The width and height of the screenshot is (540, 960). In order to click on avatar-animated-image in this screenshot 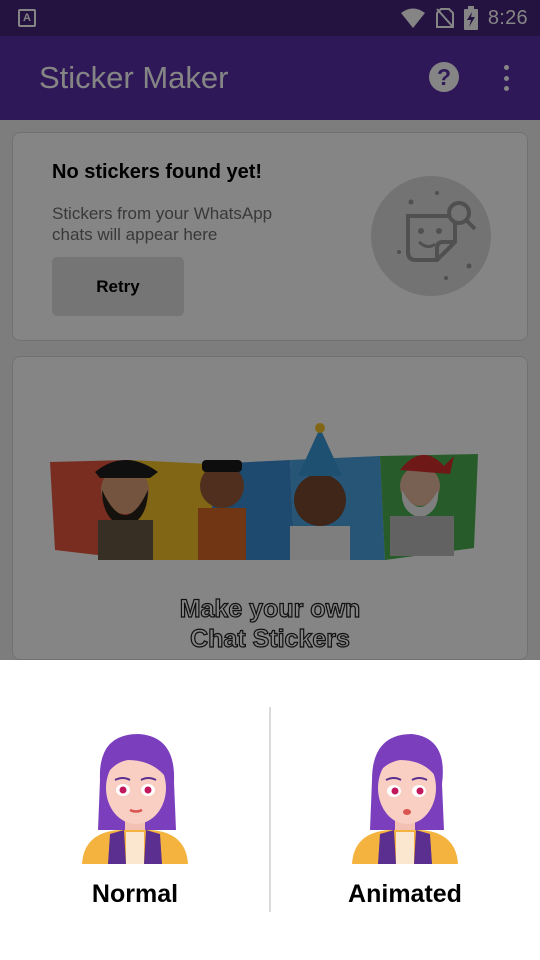, I will do `click(405, 799)`.